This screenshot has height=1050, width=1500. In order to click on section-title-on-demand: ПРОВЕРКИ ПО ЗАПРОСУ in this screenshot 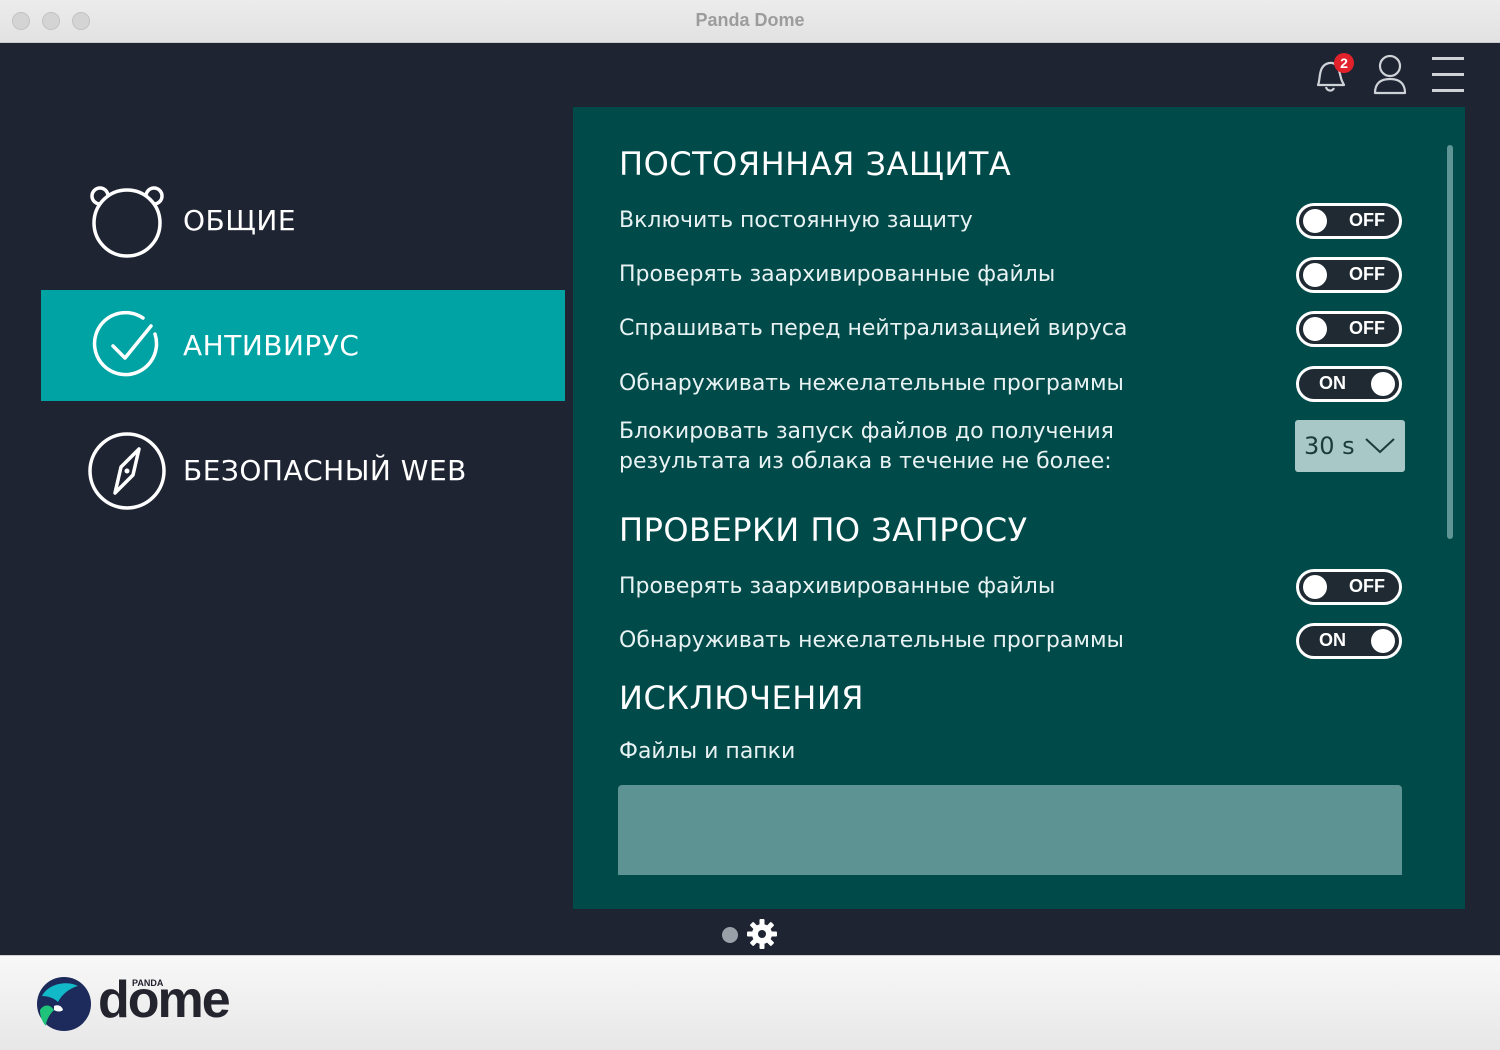, I will do `click(823, 530)`.